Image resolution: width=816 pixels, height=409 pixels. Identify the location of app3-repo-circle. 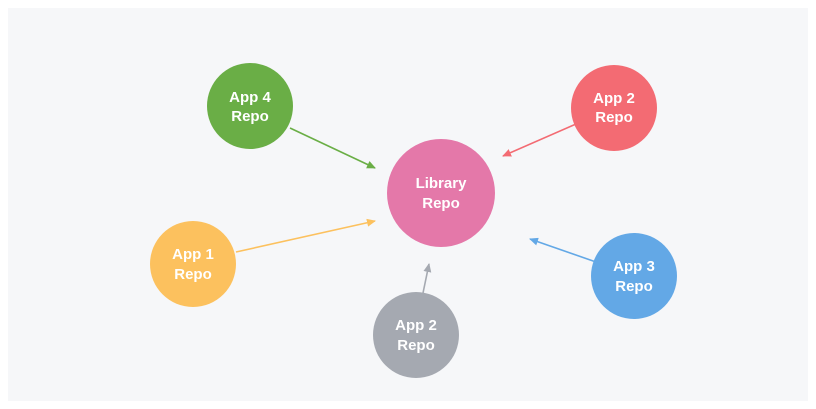
(634, 276).